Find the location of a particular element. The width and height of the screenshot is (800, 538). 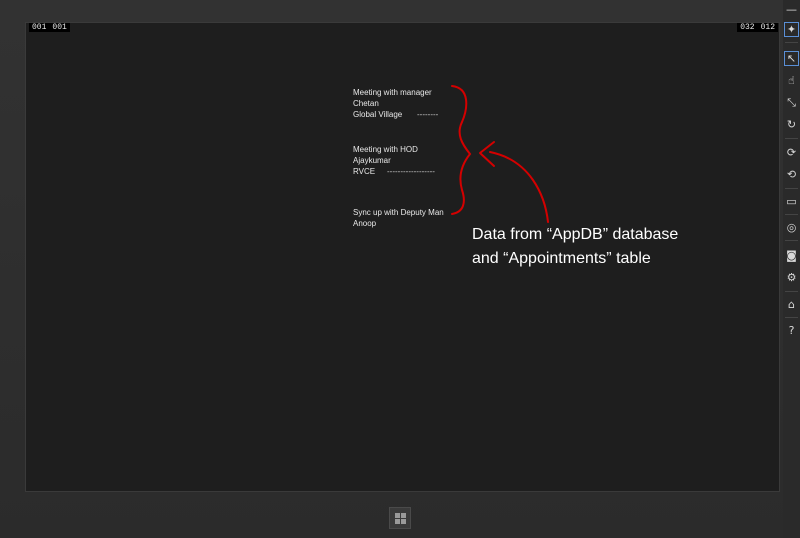

list-item: Sync up with Deputy Man Anoop is located at coordinates (398, 218).